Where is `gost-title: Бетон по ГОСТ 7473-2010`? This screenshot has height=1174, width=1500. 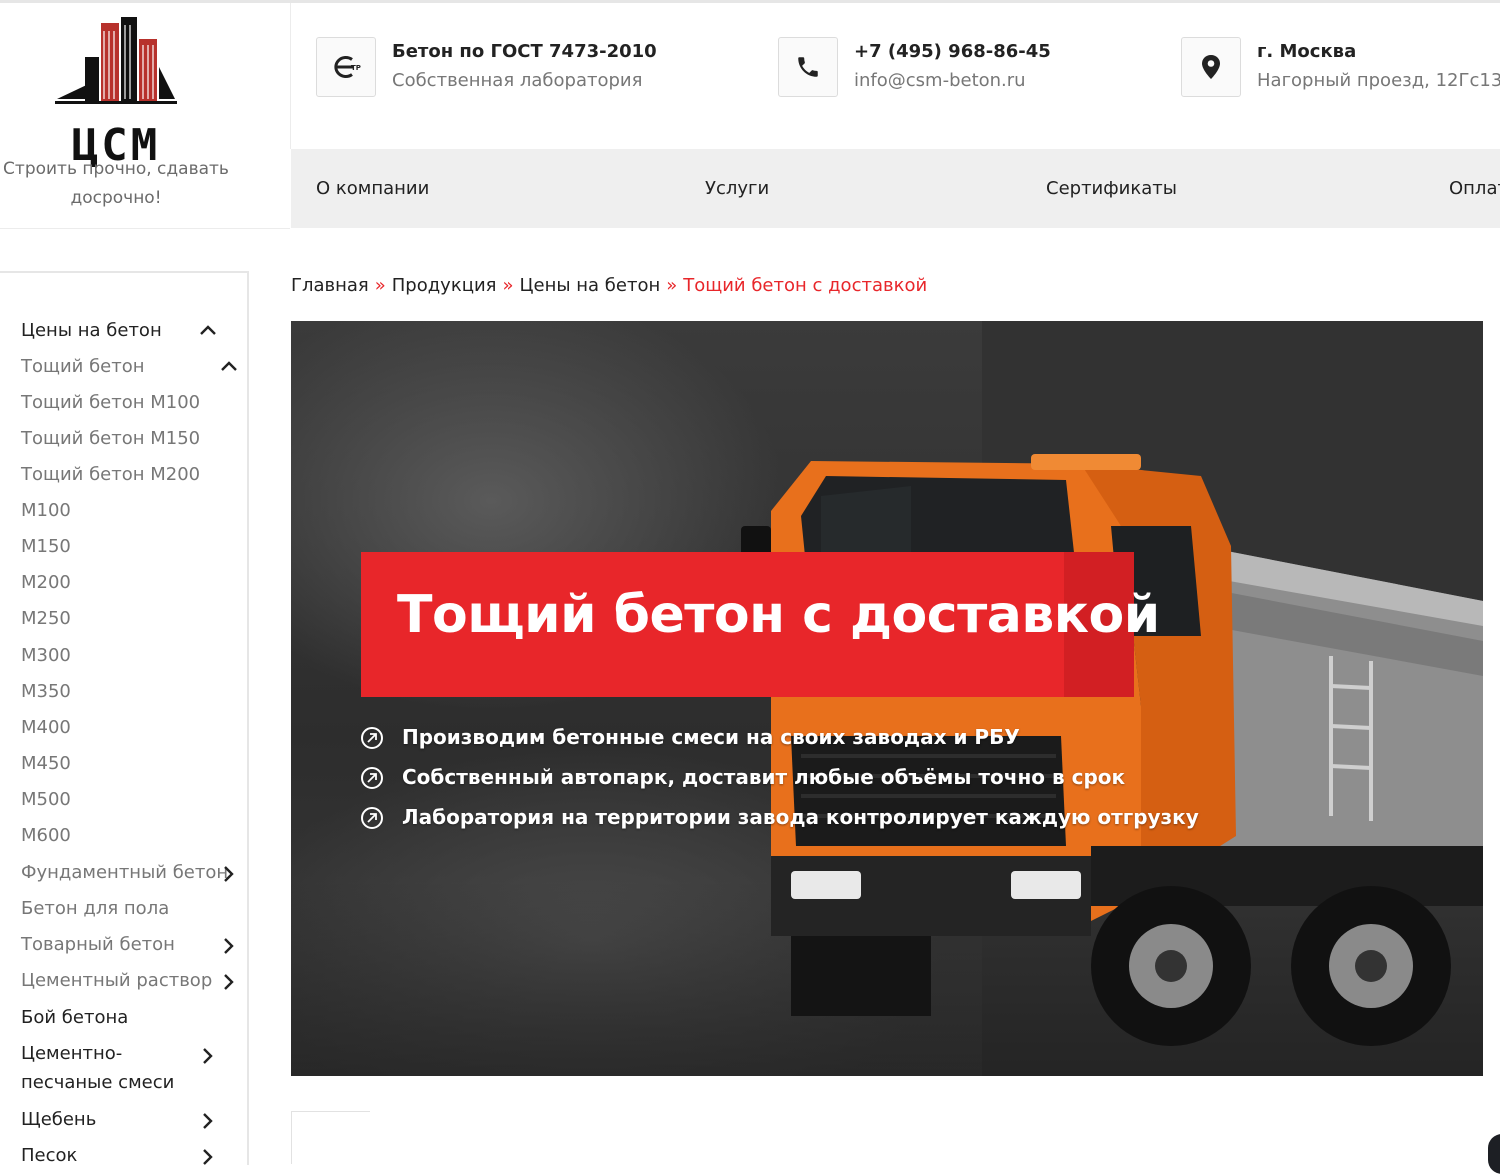
gost-title: Бетон по ГОСТ 7473-2010 is located at coordinates (524, 51).